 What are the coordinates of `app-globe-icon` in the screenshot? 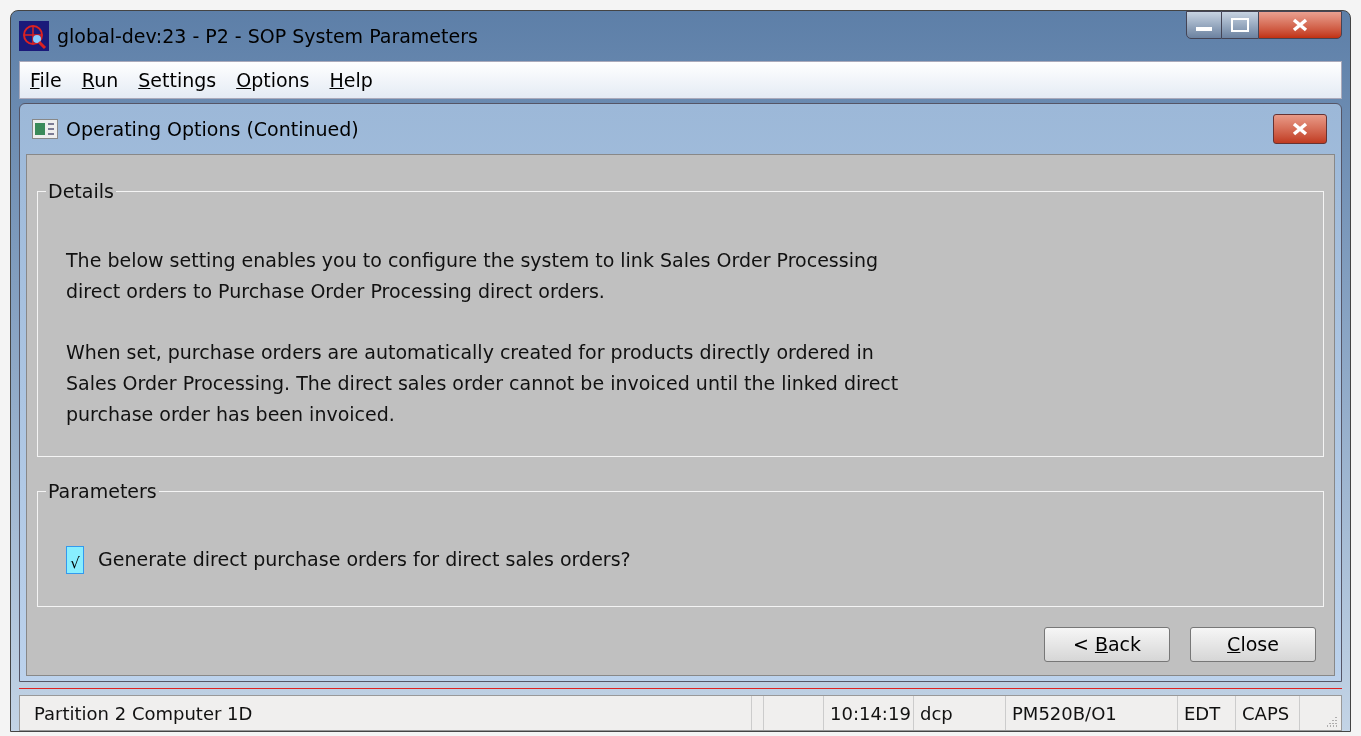 It's located at (34, 35).